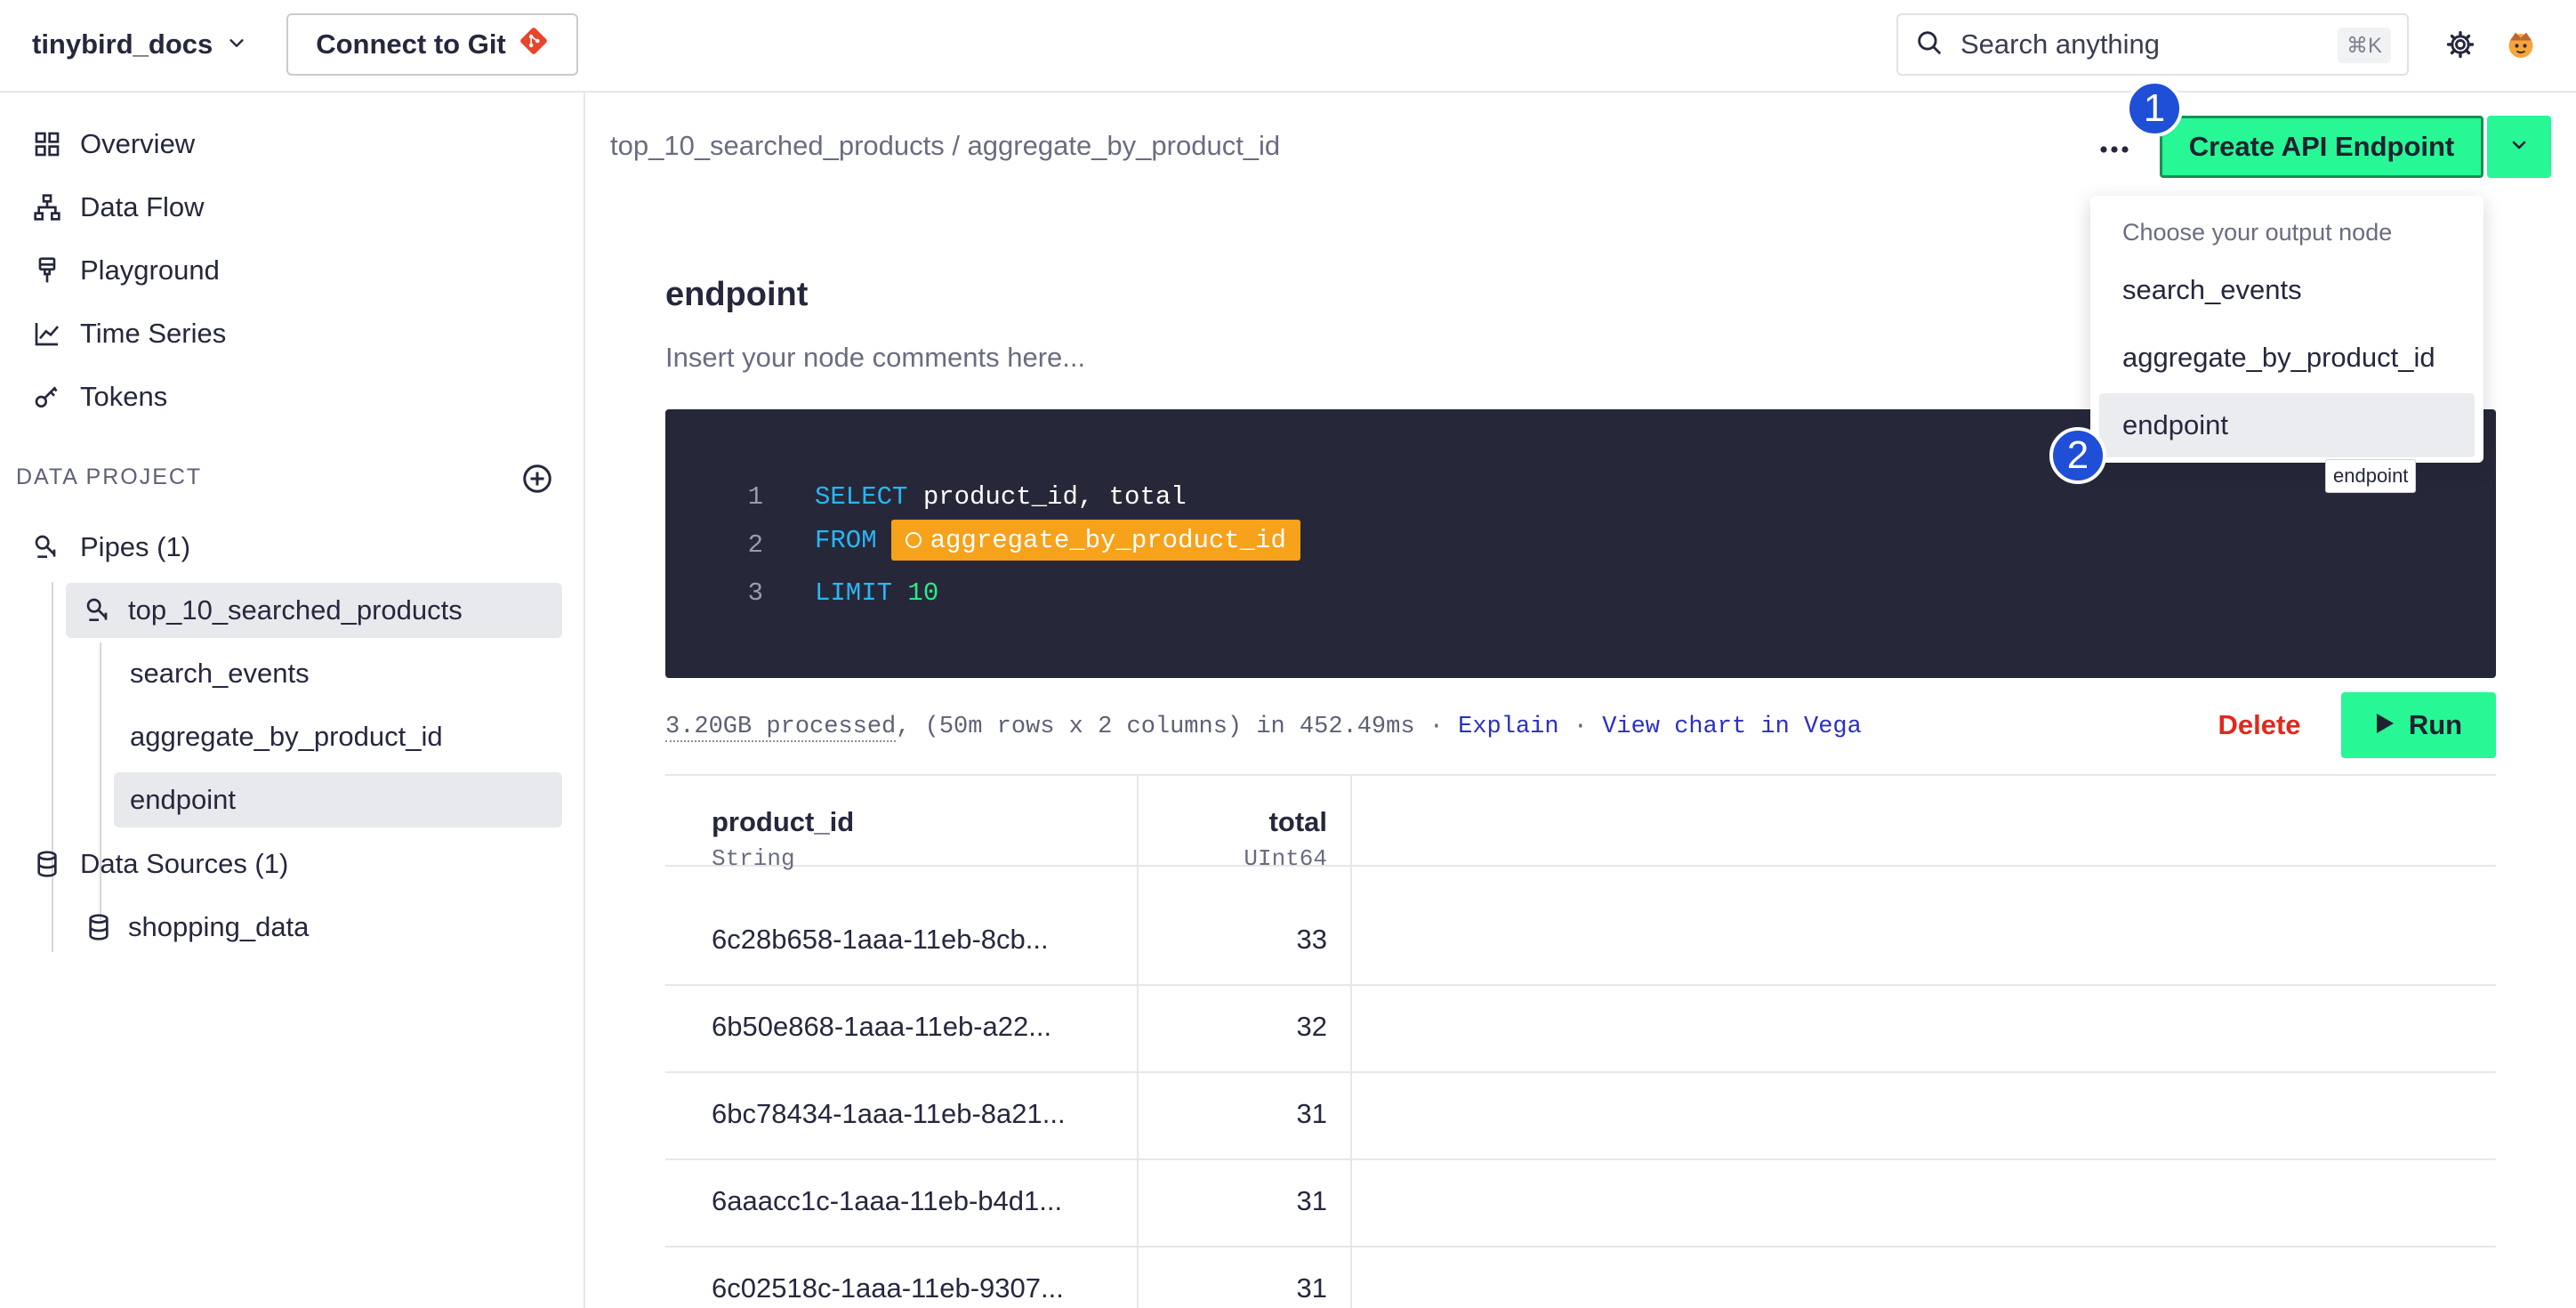 The height and width of the screenshot is (1308, 2576). What do you see at coordinates (118, 207) in the screenshot?
I see `sidebar-item-data-flow: Data Flow` at bounding box center [118, 207].